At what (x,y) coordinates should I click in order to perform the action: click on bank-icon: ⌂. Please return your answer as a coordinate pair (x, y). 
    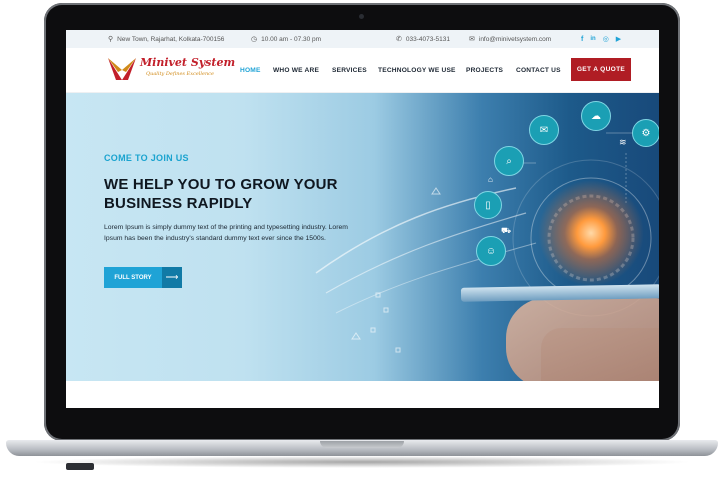
    Looking at the image, I should click on (490, 179).